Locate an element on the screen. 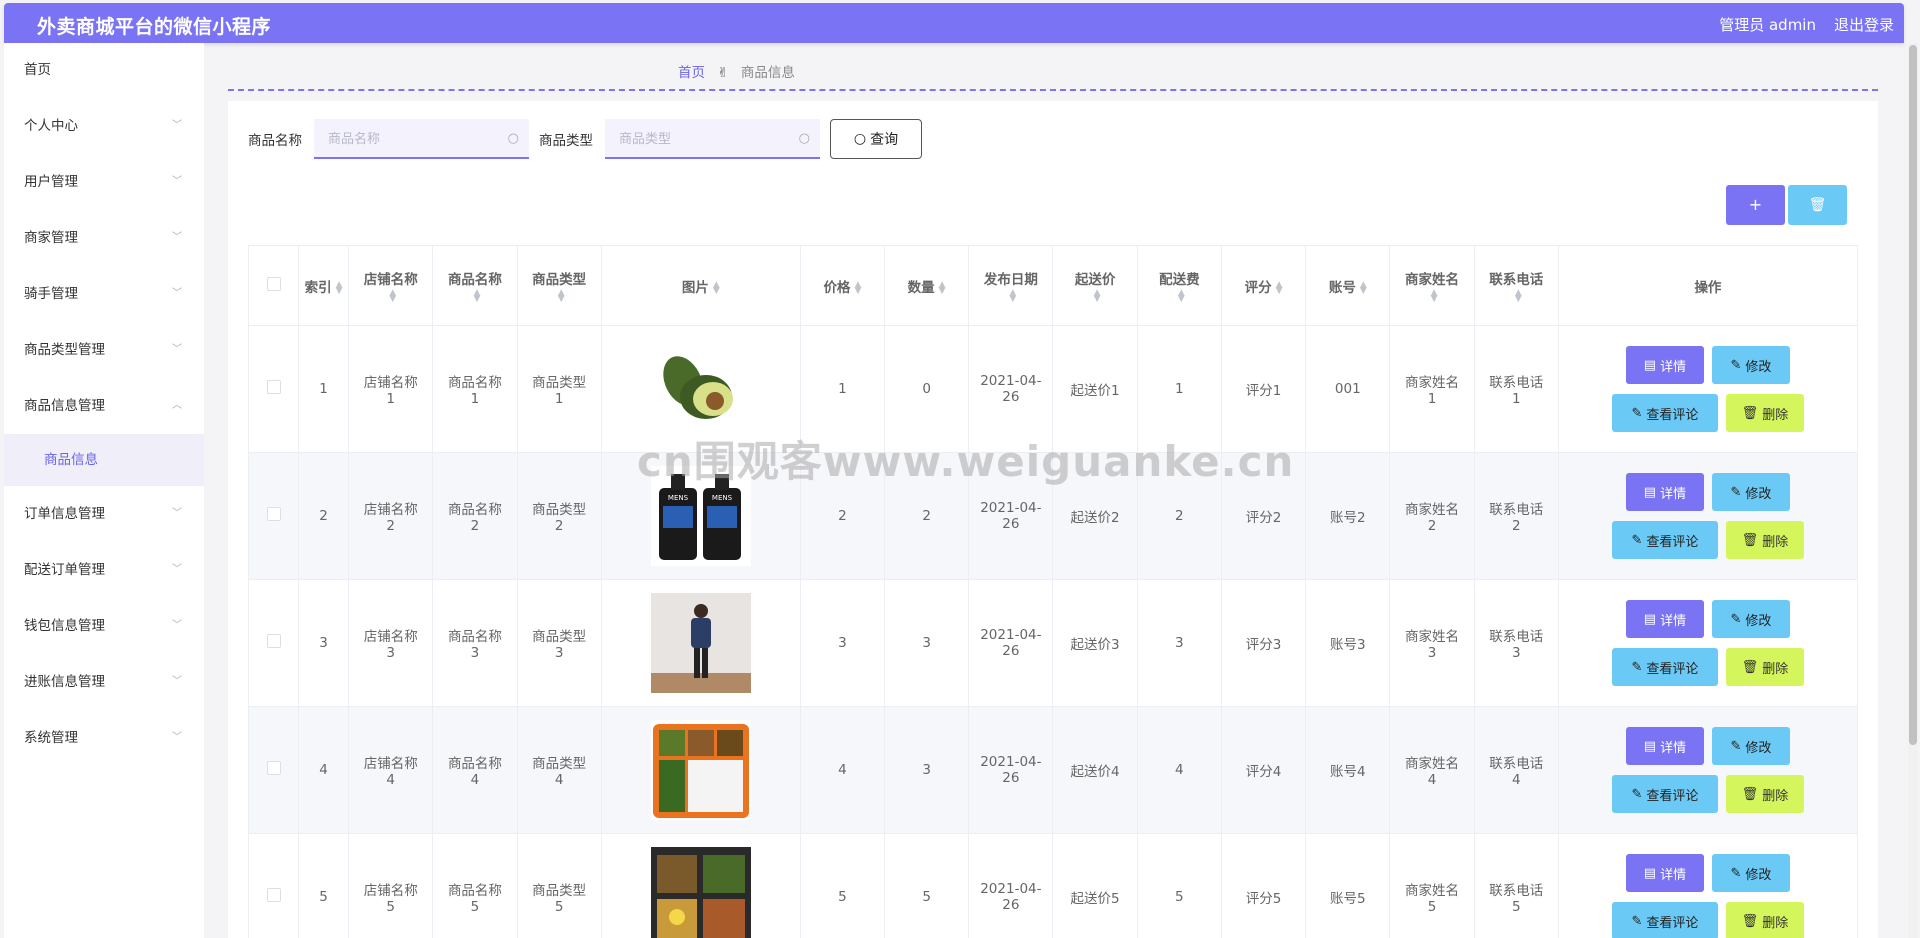 Image resolution: width=1920 pixels, height=938 pixels. query-button: ○ 查询 is located at coordinates (876, 139).